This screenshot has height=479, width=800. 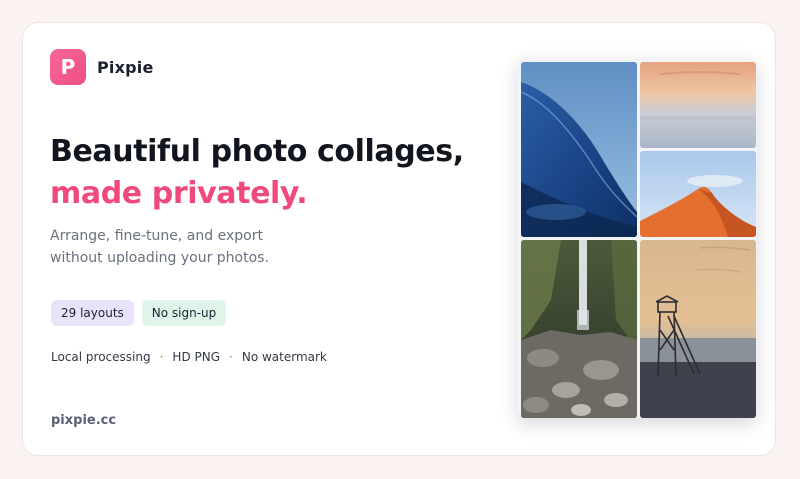 I want to click on feature-local-processing: Local processing, so click(x=101, y=357).